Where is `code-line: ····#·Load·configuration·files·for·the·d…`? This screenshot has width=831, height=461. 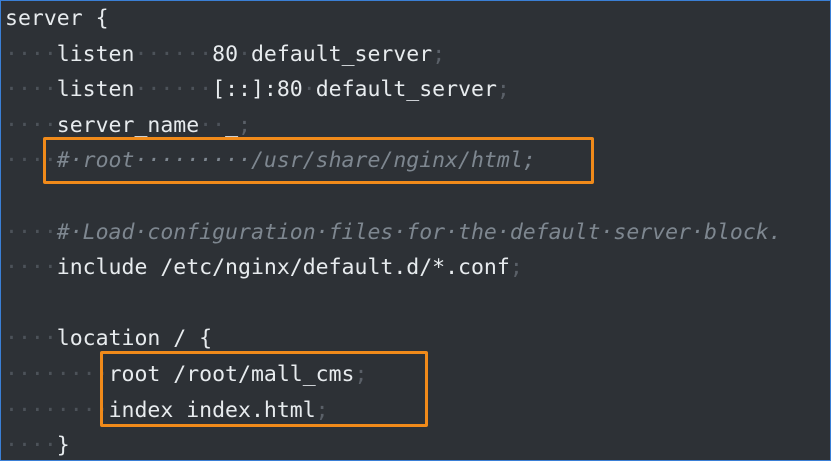
code-line: ····#·Load·configuration·files·for·the·d… is located at coordinates (417, 233).